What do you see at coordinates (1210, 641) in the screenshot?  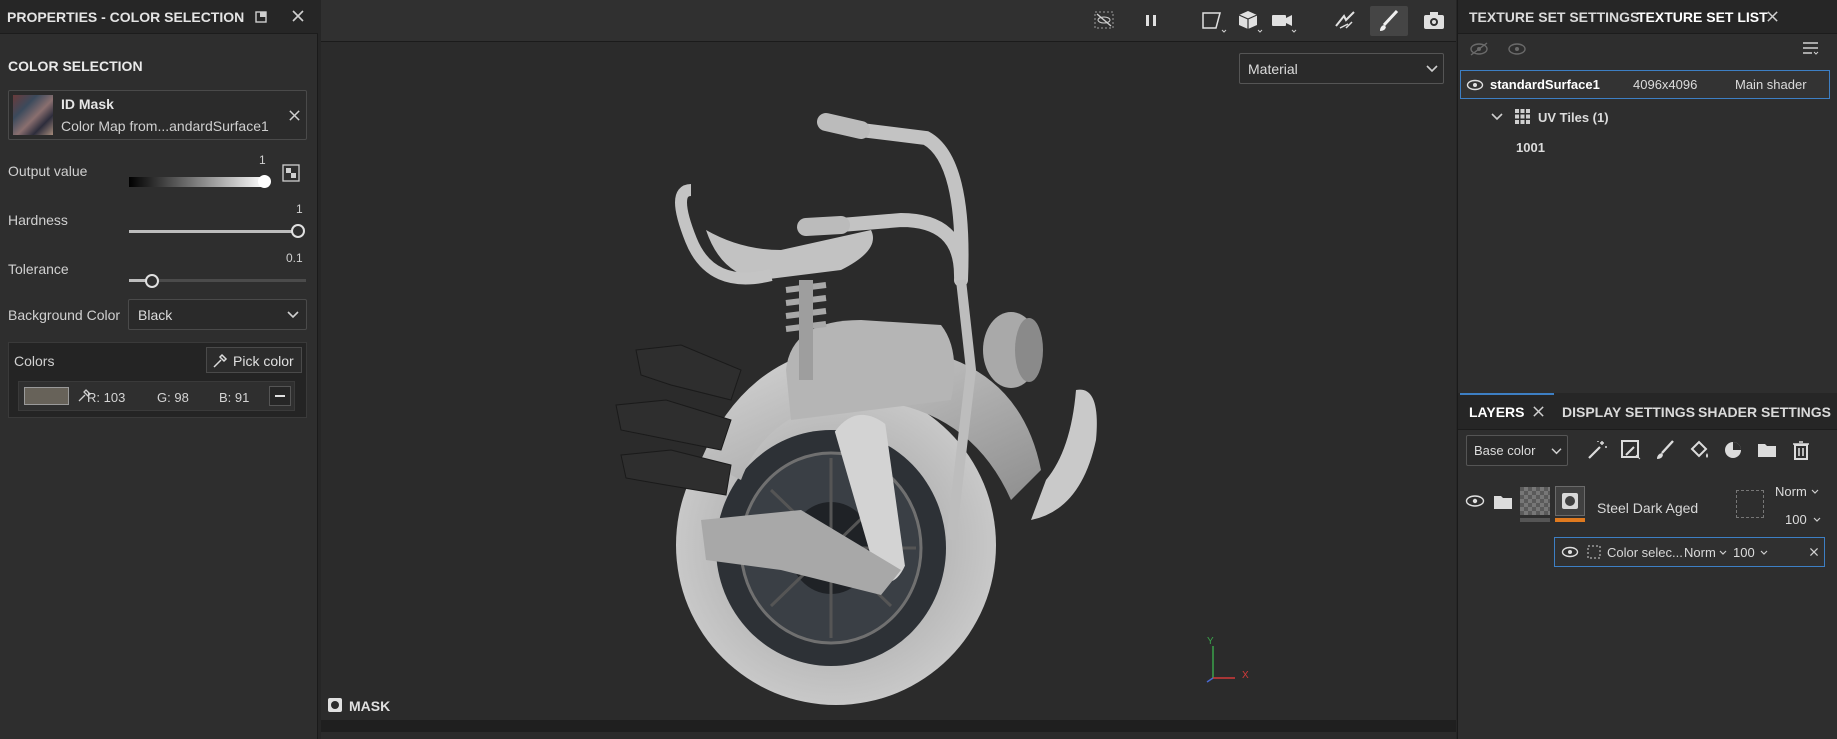 I see `axis-y-label: Y` at bounding box center [1210, 641].